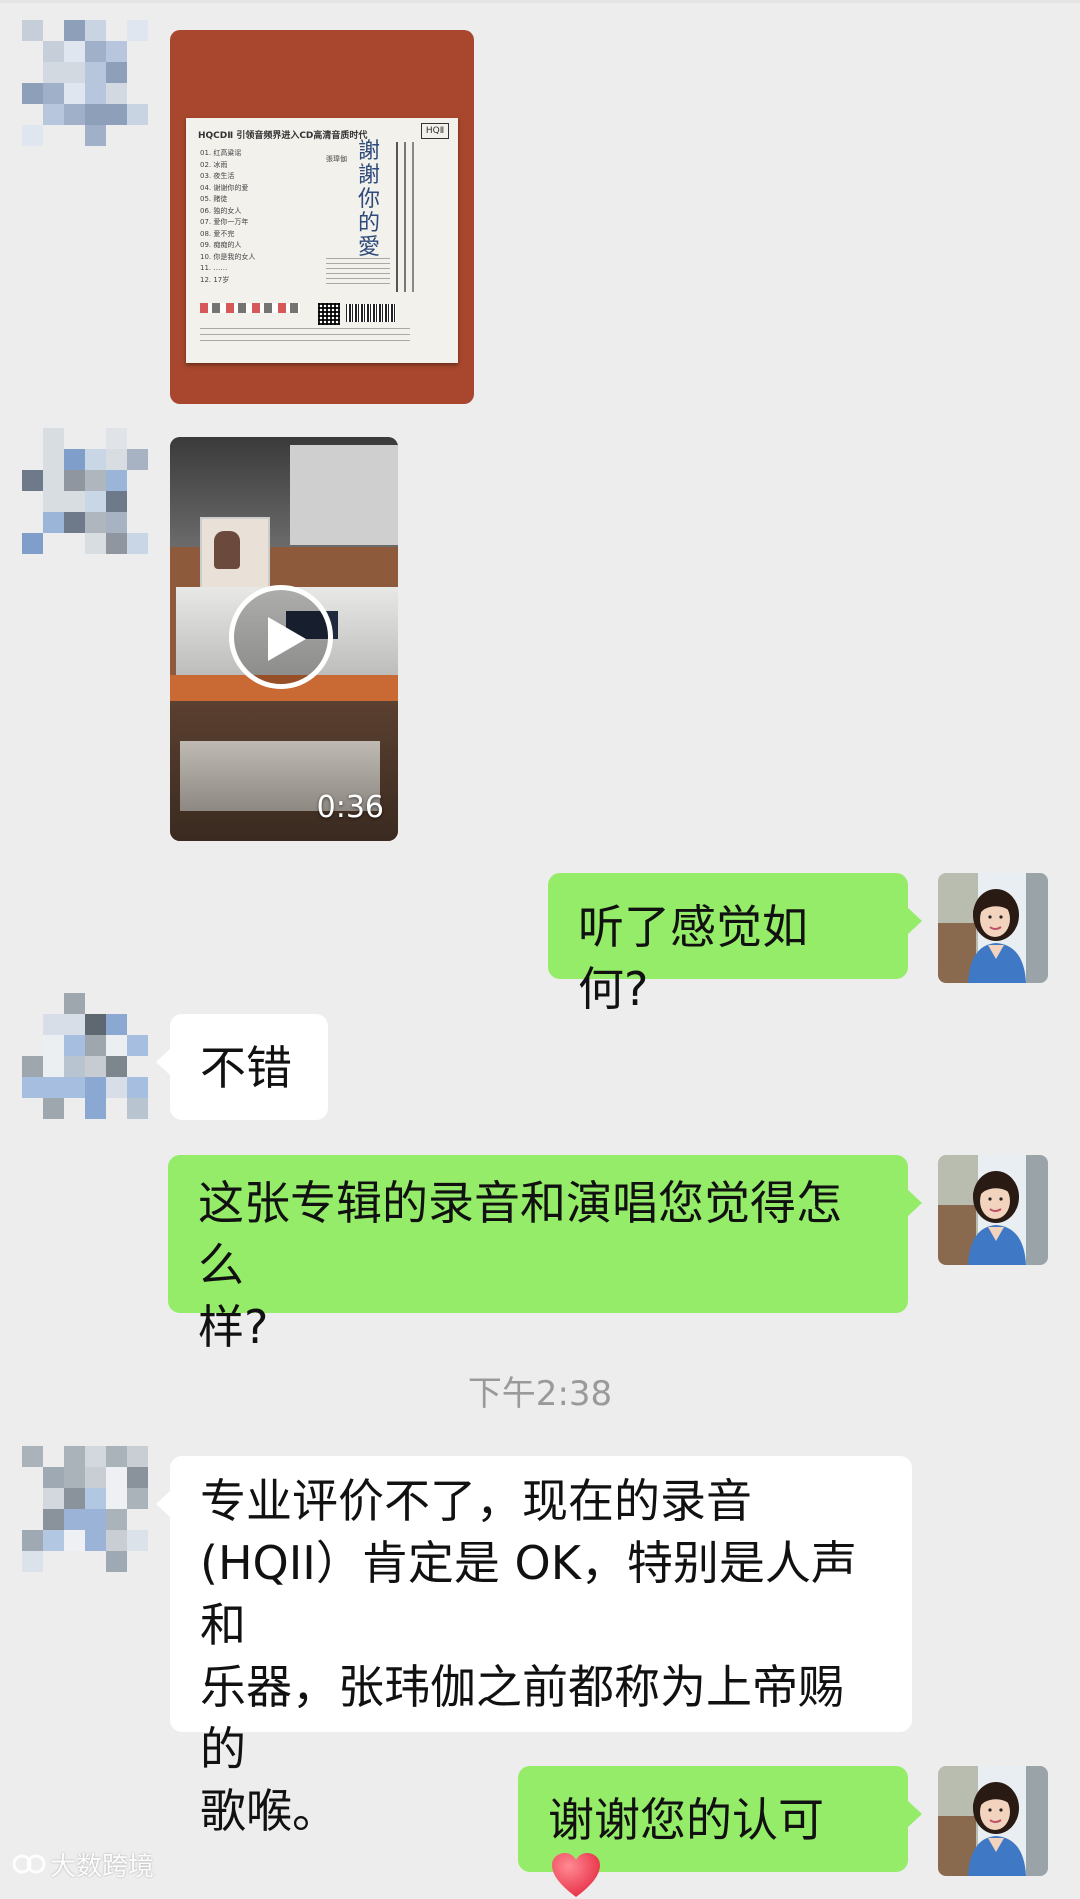  What do you see at coordinates (540, 1) in the screenshot?
I see `top-divider` at bounding box center [540, 1].